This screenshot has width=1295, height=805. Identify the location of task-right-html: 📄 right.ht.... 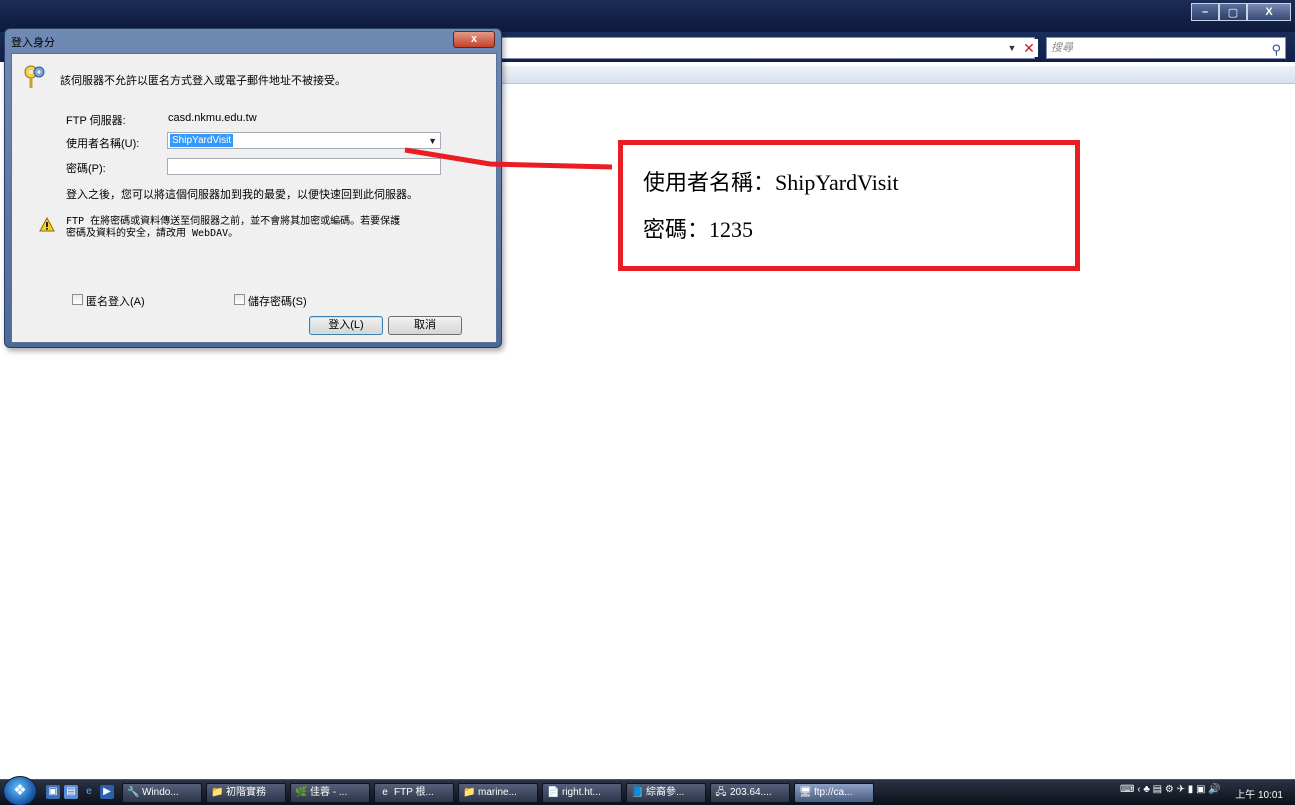
(582, 793).